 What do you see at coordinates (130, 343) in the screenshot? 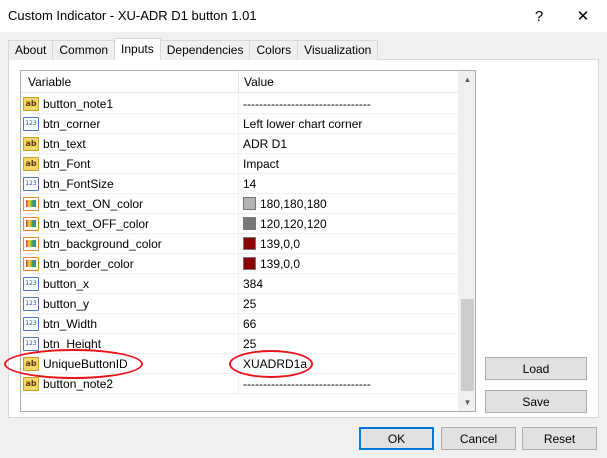
I see `variable-cell: 123 btn_Height` at bounding box center [130, 343].